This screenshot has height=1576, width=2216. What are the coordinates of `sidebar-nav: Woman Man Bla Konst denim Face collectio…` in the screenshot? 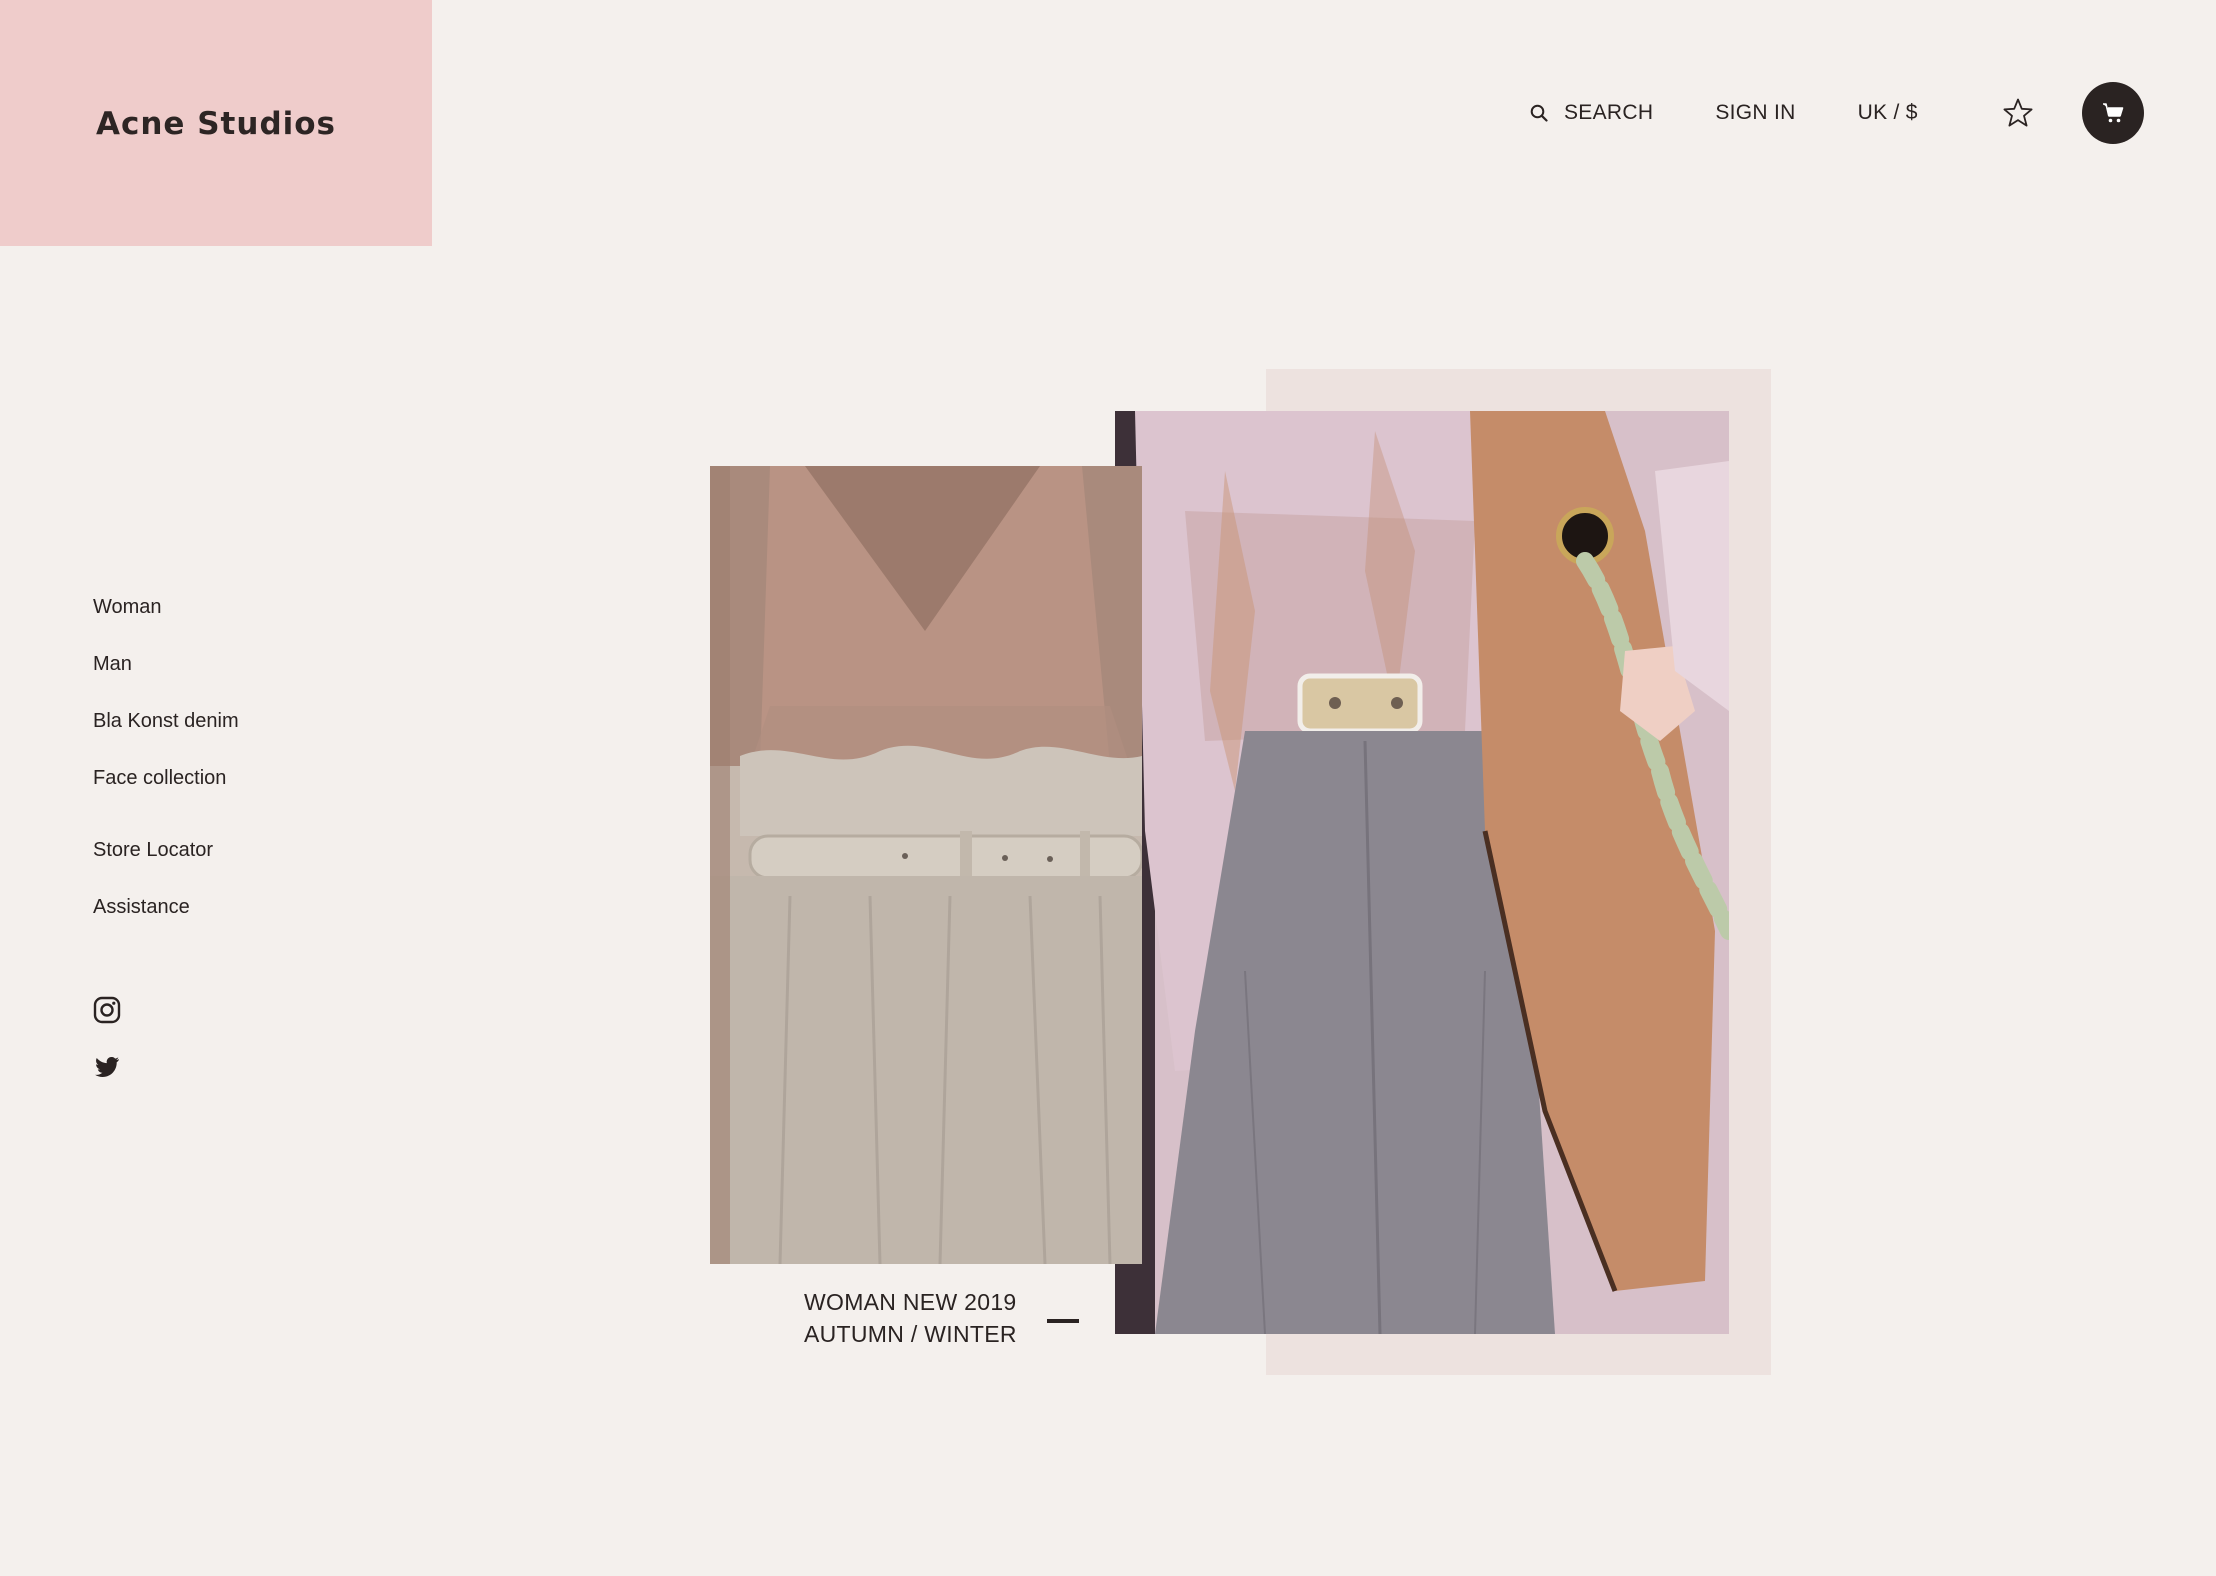 It's located at (166, 770).